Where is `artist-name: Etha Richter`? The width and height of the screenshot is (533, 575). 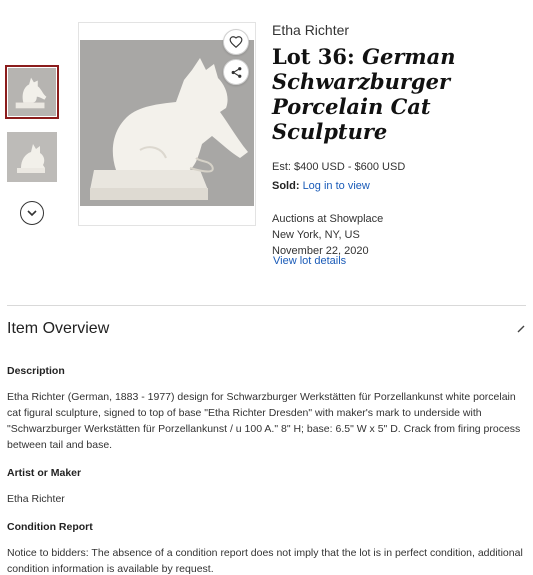 artist-name: Etha Richter is located at coordinates (399, 30).